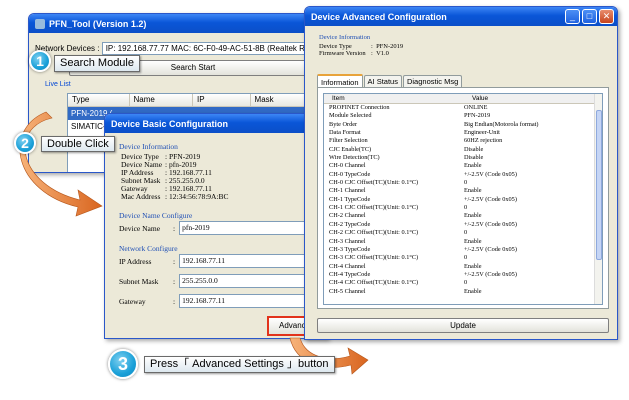  What do you see at coordinates (40, 61) in the screenshot?
I see `step-1-badge: 1` at bounding box center [40, 61].